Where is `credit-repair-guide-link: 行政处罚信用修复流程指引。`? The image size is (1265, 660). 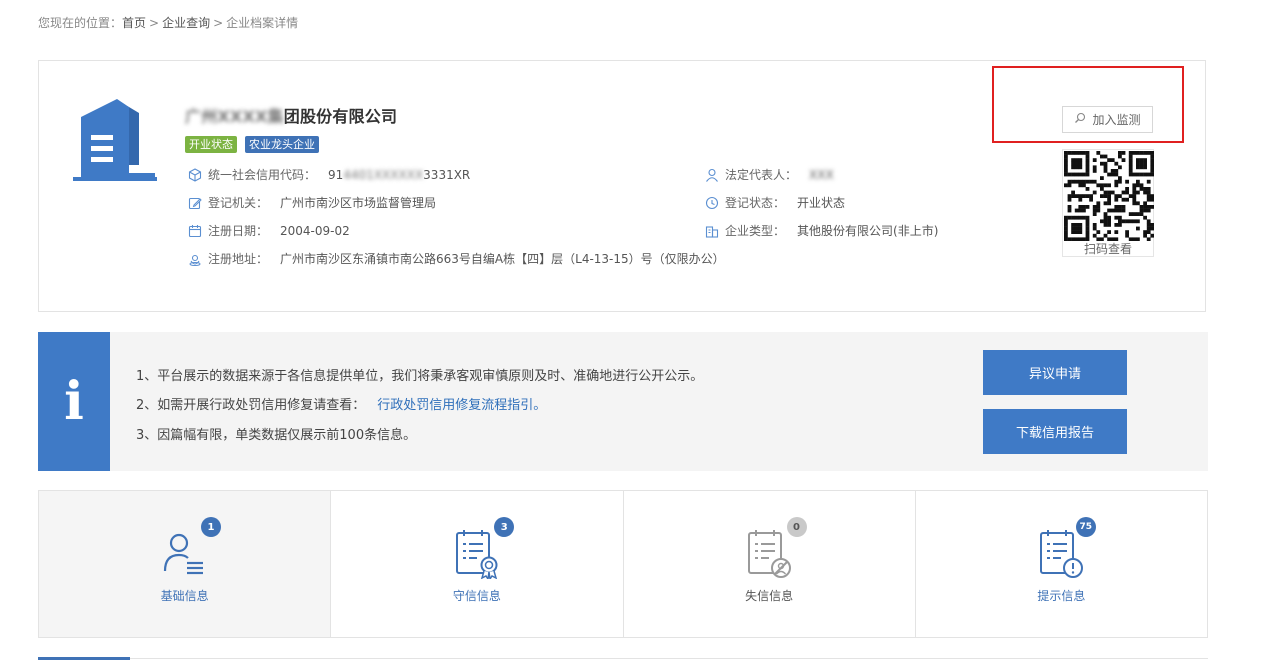 credit-repair-guide-link: 行政处罚信用修复流程指引。 is located at coordinates (461, 405).